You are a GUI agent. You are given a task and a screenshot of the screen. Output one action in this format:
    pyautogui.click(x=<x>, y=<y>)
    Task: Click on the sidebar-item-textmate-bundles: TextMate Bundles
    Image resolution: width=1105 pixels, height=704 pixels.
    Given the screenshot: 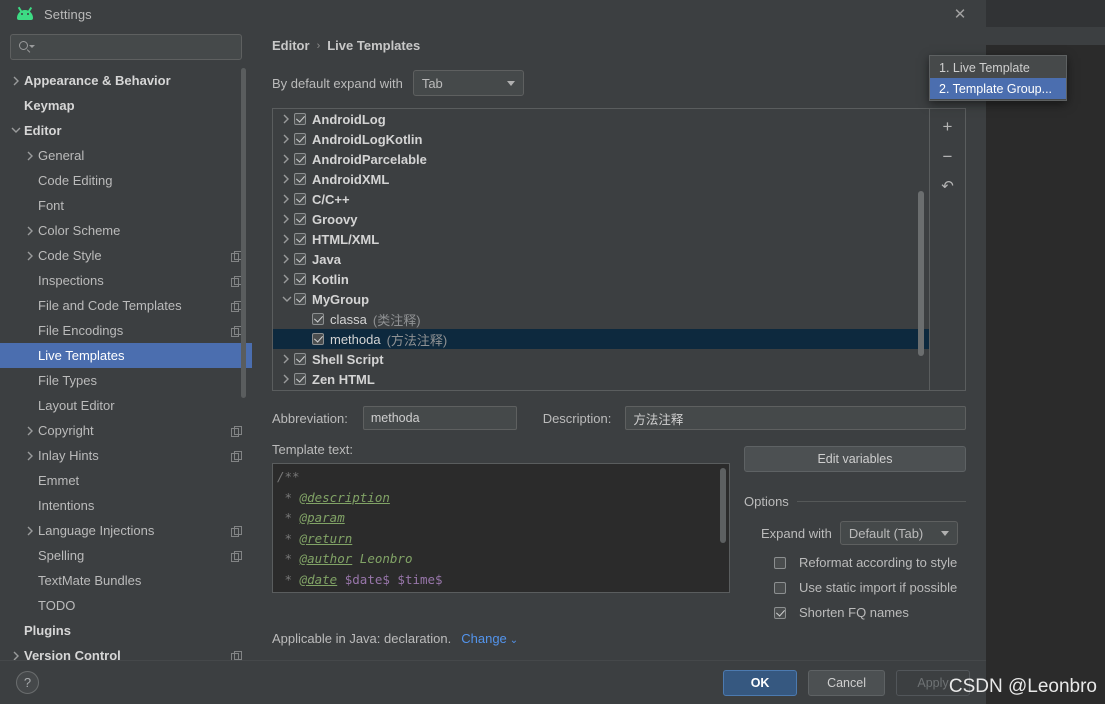 What is the action you would take?
    pyautogui.click(x=126, y=580)
    